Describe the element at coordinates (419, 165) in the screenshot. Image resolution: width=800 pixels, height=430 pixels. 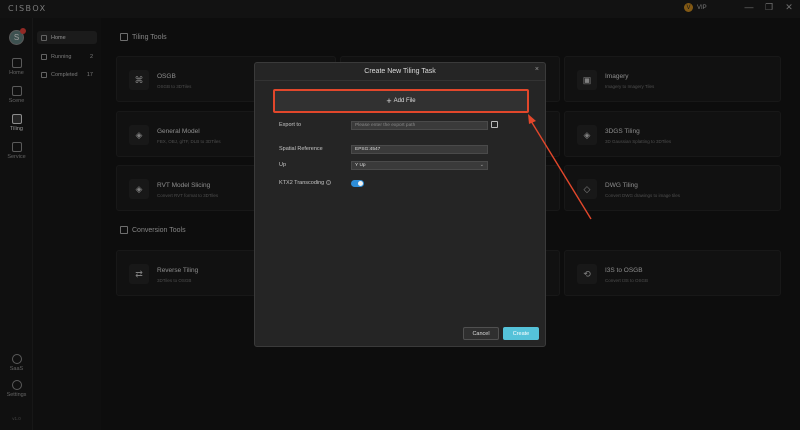
I see `up-select: Y Up ⌄` at that location.